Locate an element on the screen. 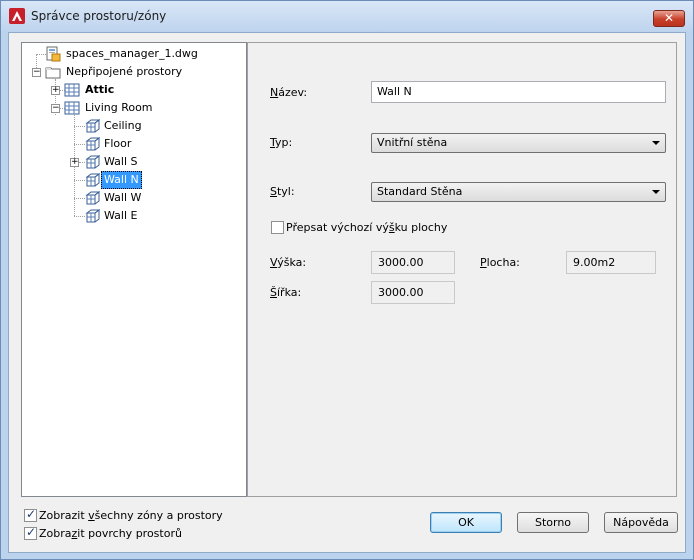 The image size is (694, 560). name-input: Wall N is located at coordinates (518, 92).